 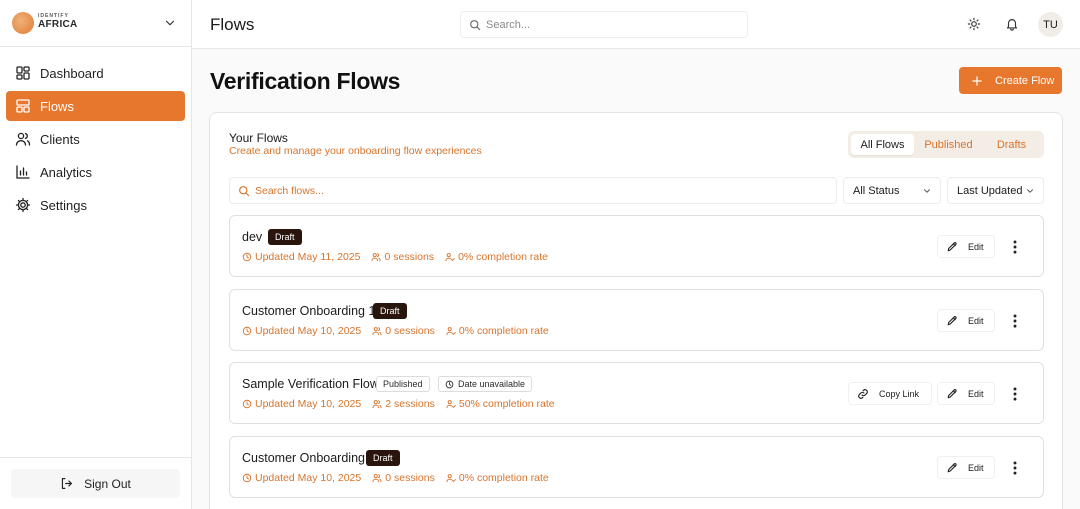 What do you see at coordinates (309, 311) in the screenshot?
I see `flow-name: Customer Onboarding 1` at bounding box center [309, 311].